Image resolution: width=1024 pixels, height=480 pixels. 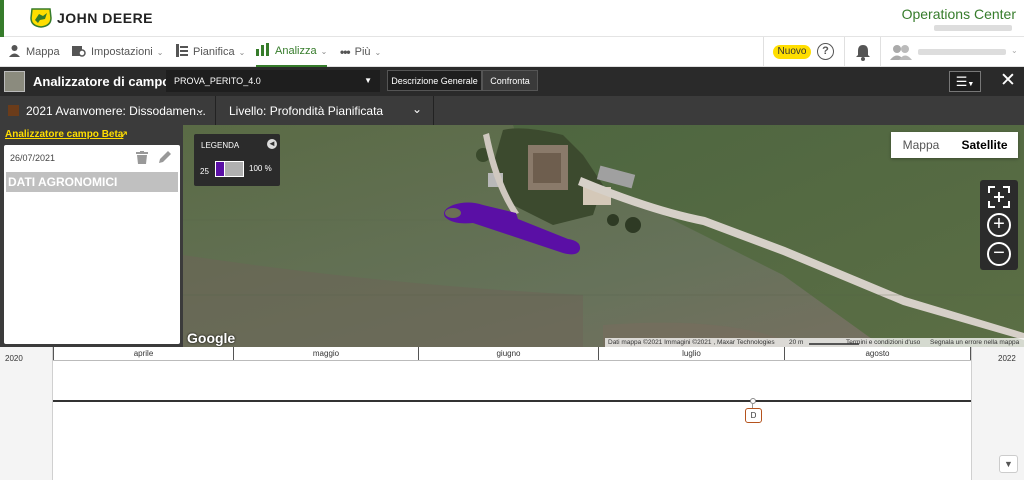 I want to click on map-terms-link: Termini e condizioni d'uso, so click(x=883, y=342).